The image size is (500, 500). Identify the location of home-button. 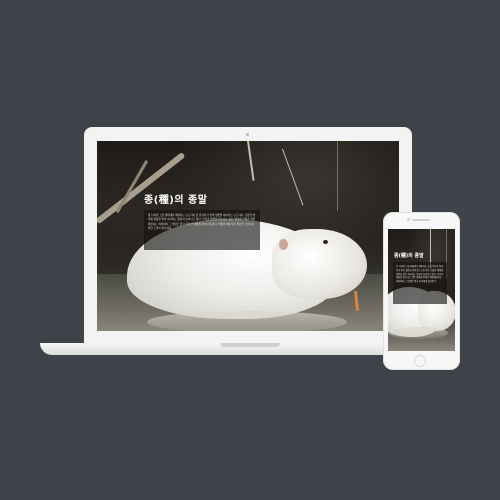
(420, 361).